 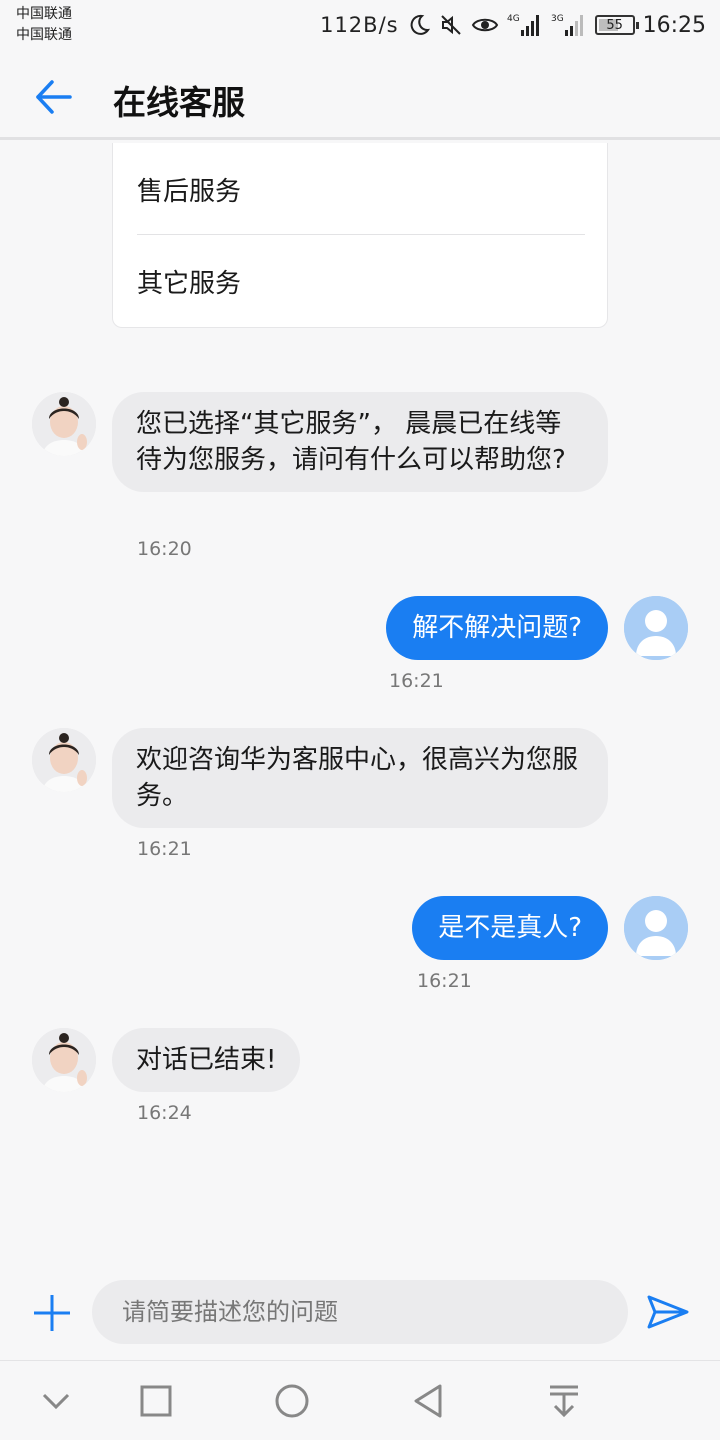 I want to click on hide-nav-button, so click(x=56, y=1401).